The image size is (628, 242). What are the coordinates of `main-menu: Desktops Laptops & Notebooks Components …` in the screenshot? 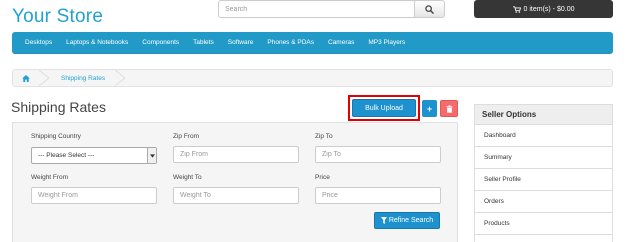 It's located at (312, 43).